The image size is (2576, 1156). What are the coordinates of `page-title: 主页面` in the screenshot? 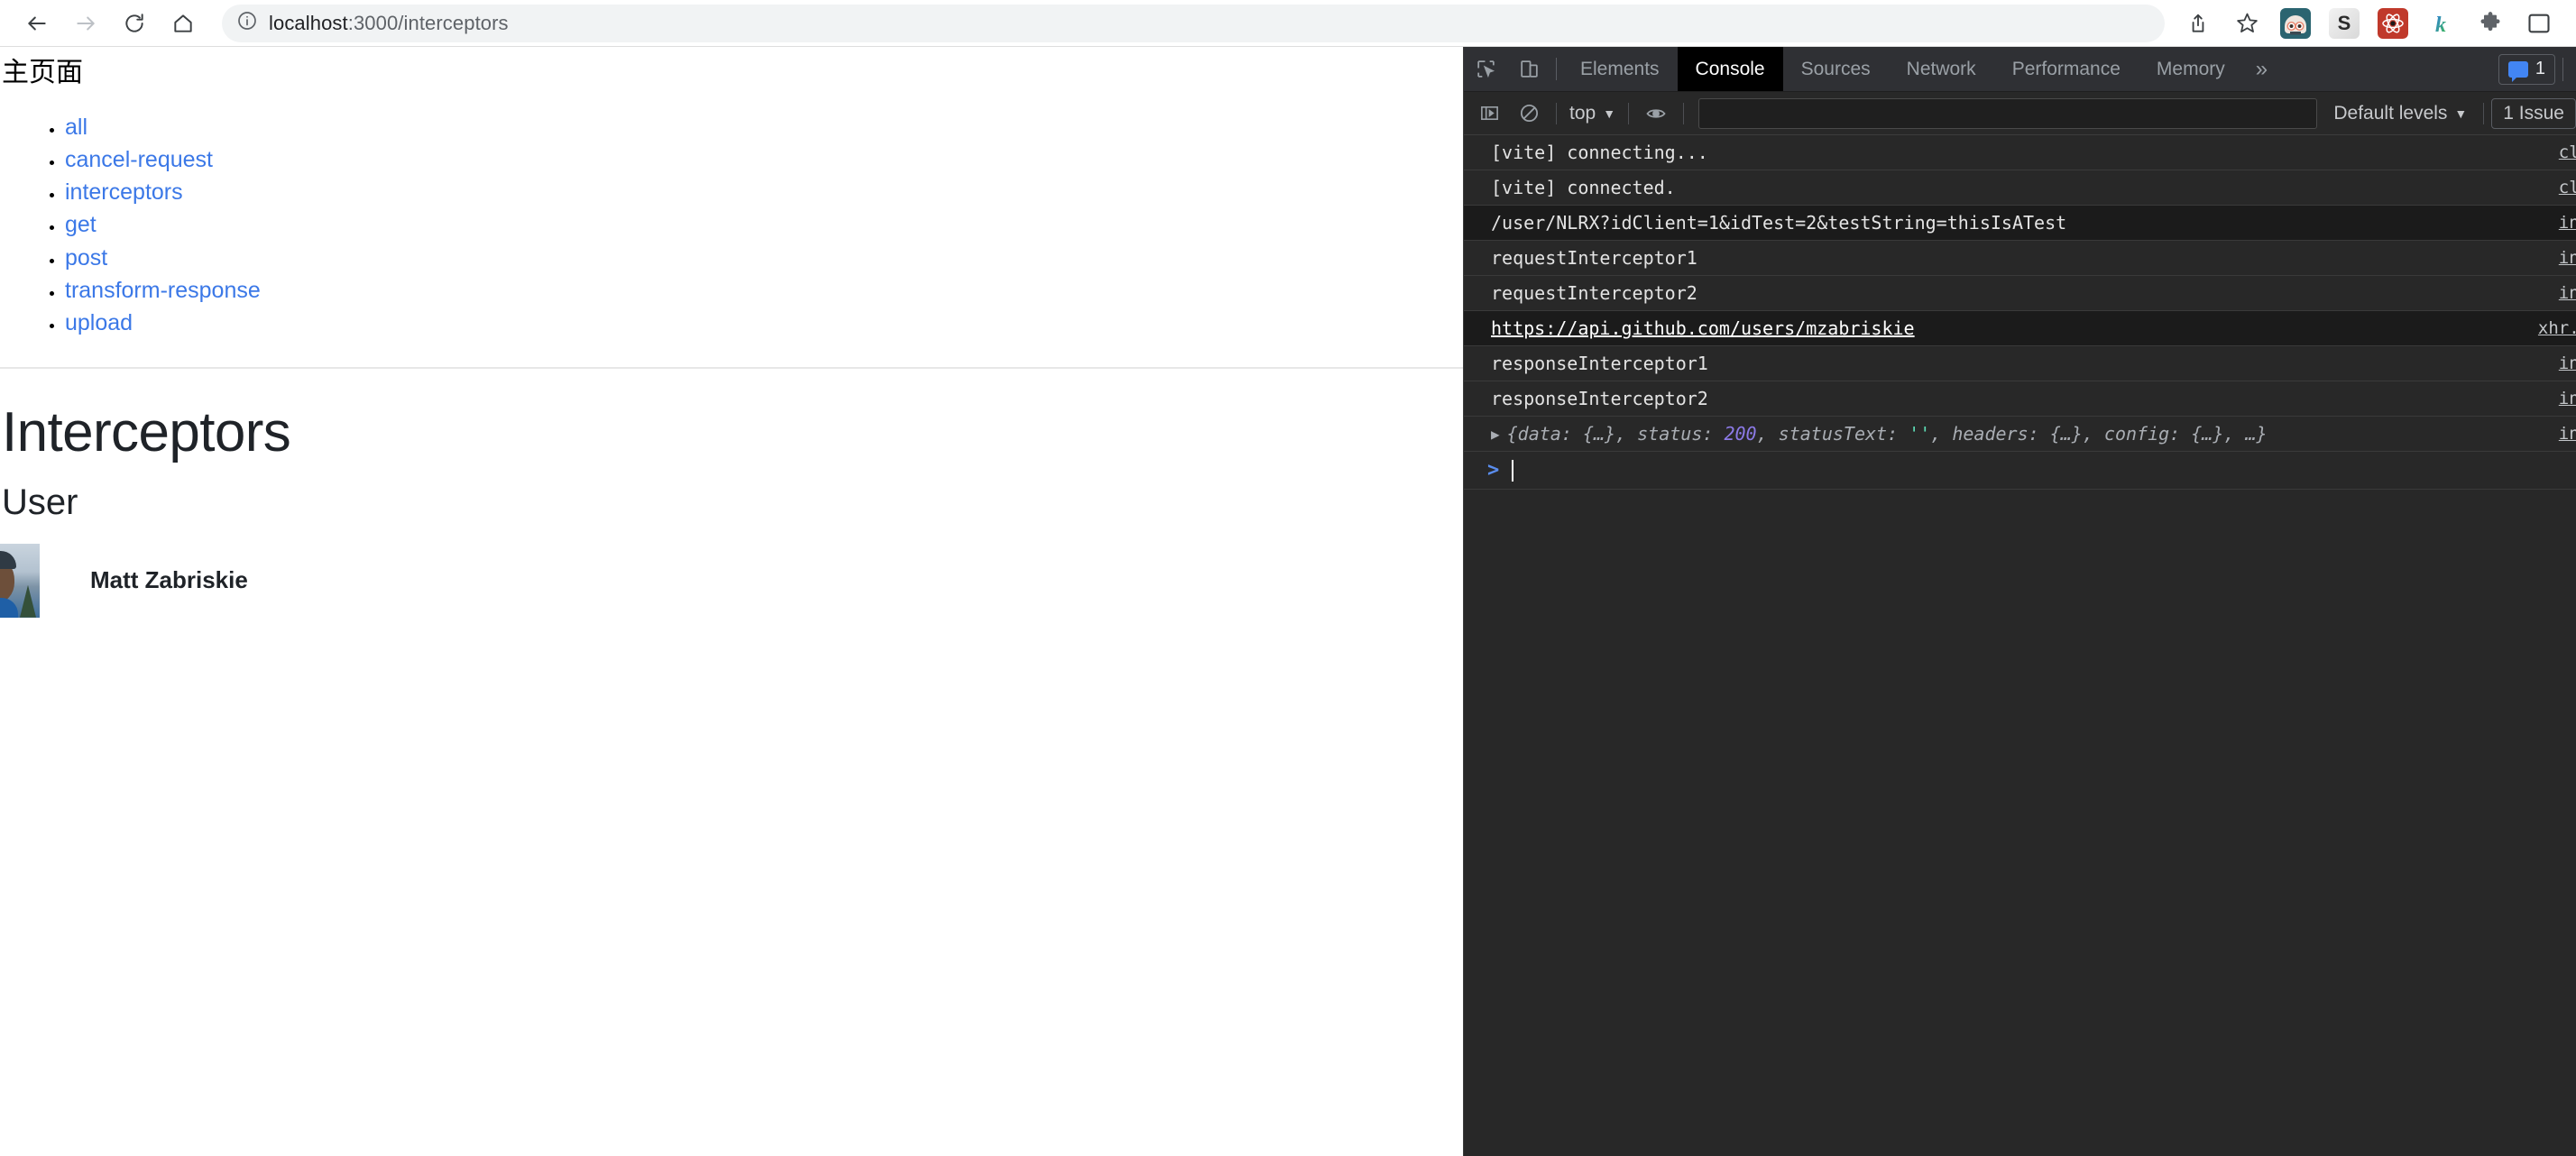 It's located at (42, 72).